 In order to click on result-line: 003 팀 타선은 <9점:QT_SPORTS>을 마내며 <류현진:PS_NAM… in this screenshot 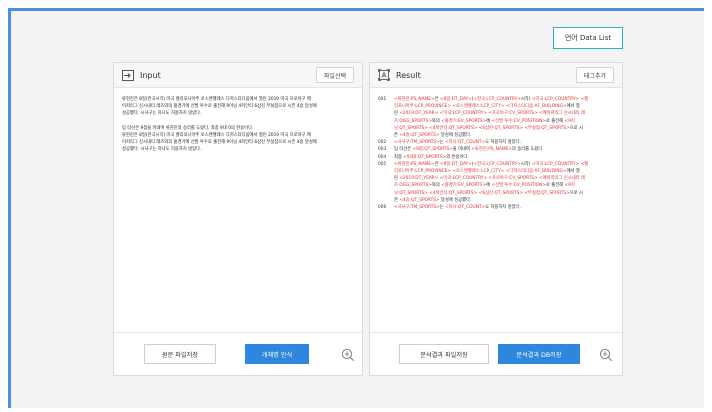, I will do `click(496, 149)`.